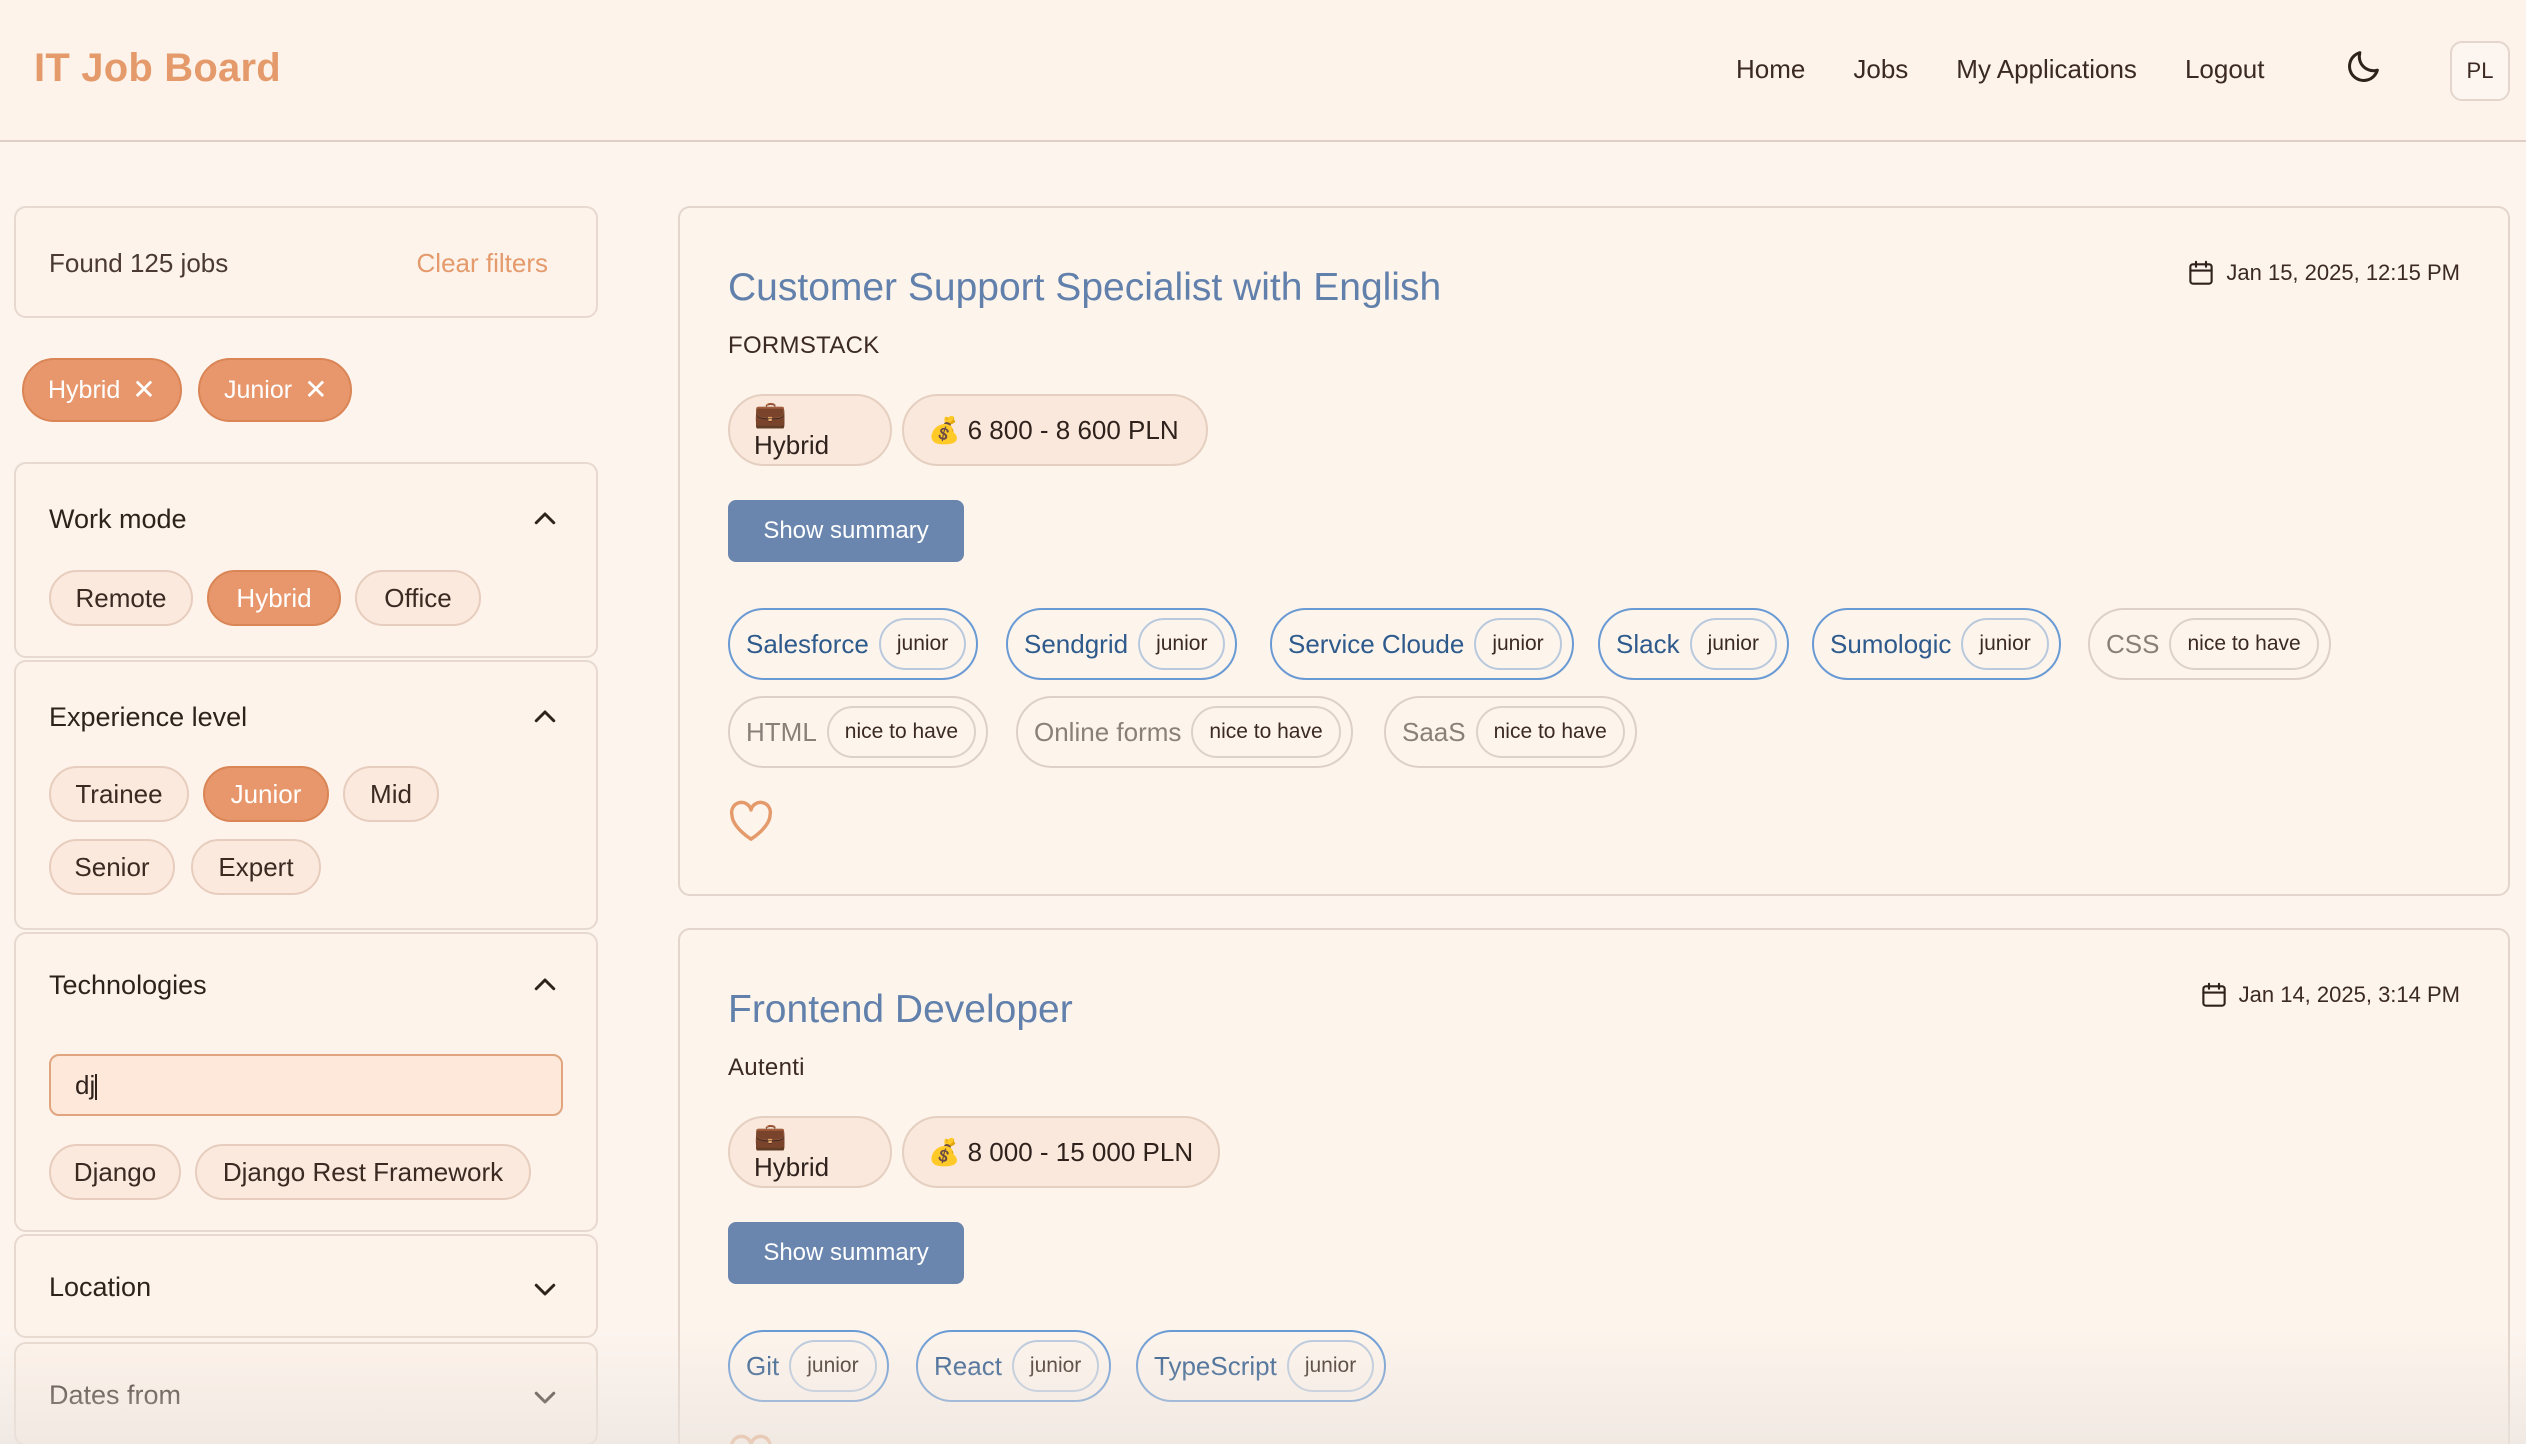 The height and width of the screenshot is (1444, 2526). Describe the element at coordinates (118, 519) in the screenshot. I see `section-title: Work mode` at that location.